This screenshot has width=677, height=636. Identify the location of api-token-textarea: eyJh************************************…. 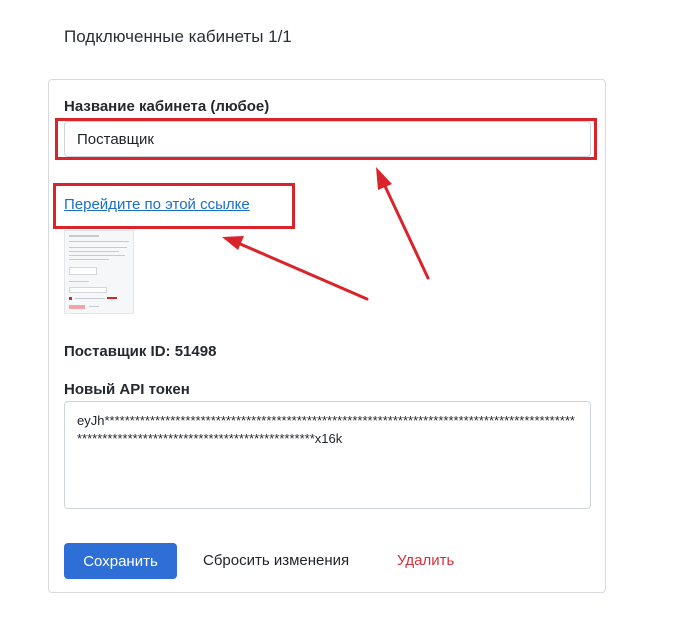
(327, 455).